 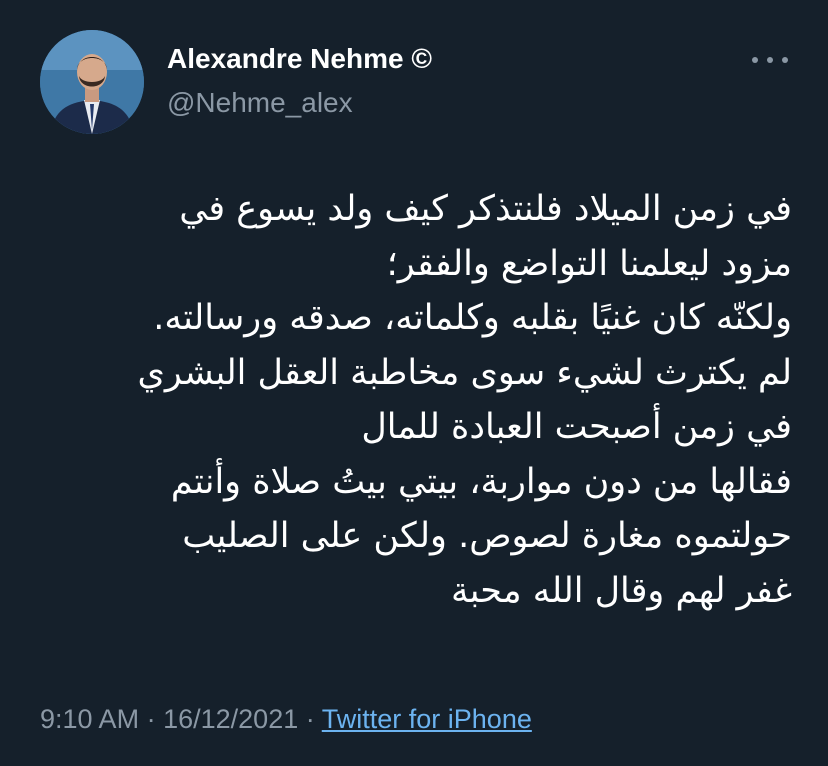 I want to click on profile-photo-icon, so click(x=92, y=82).